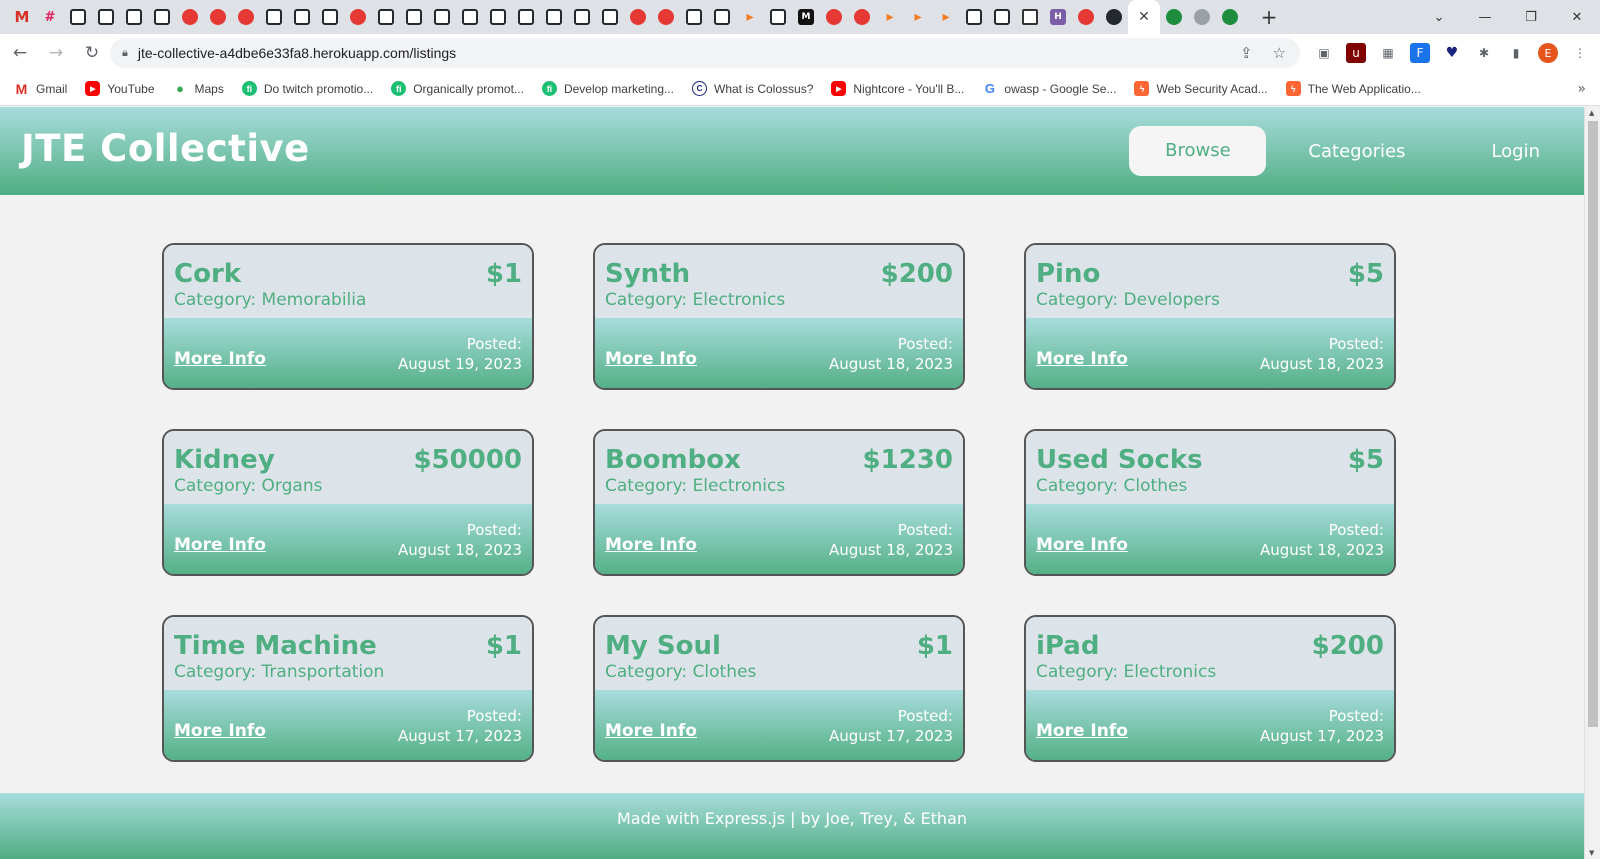  What do you see at coordinates (1484, 53) in the screenshot?
I see `puzzle-icon: ✱` at bounding box center [1484, 53].